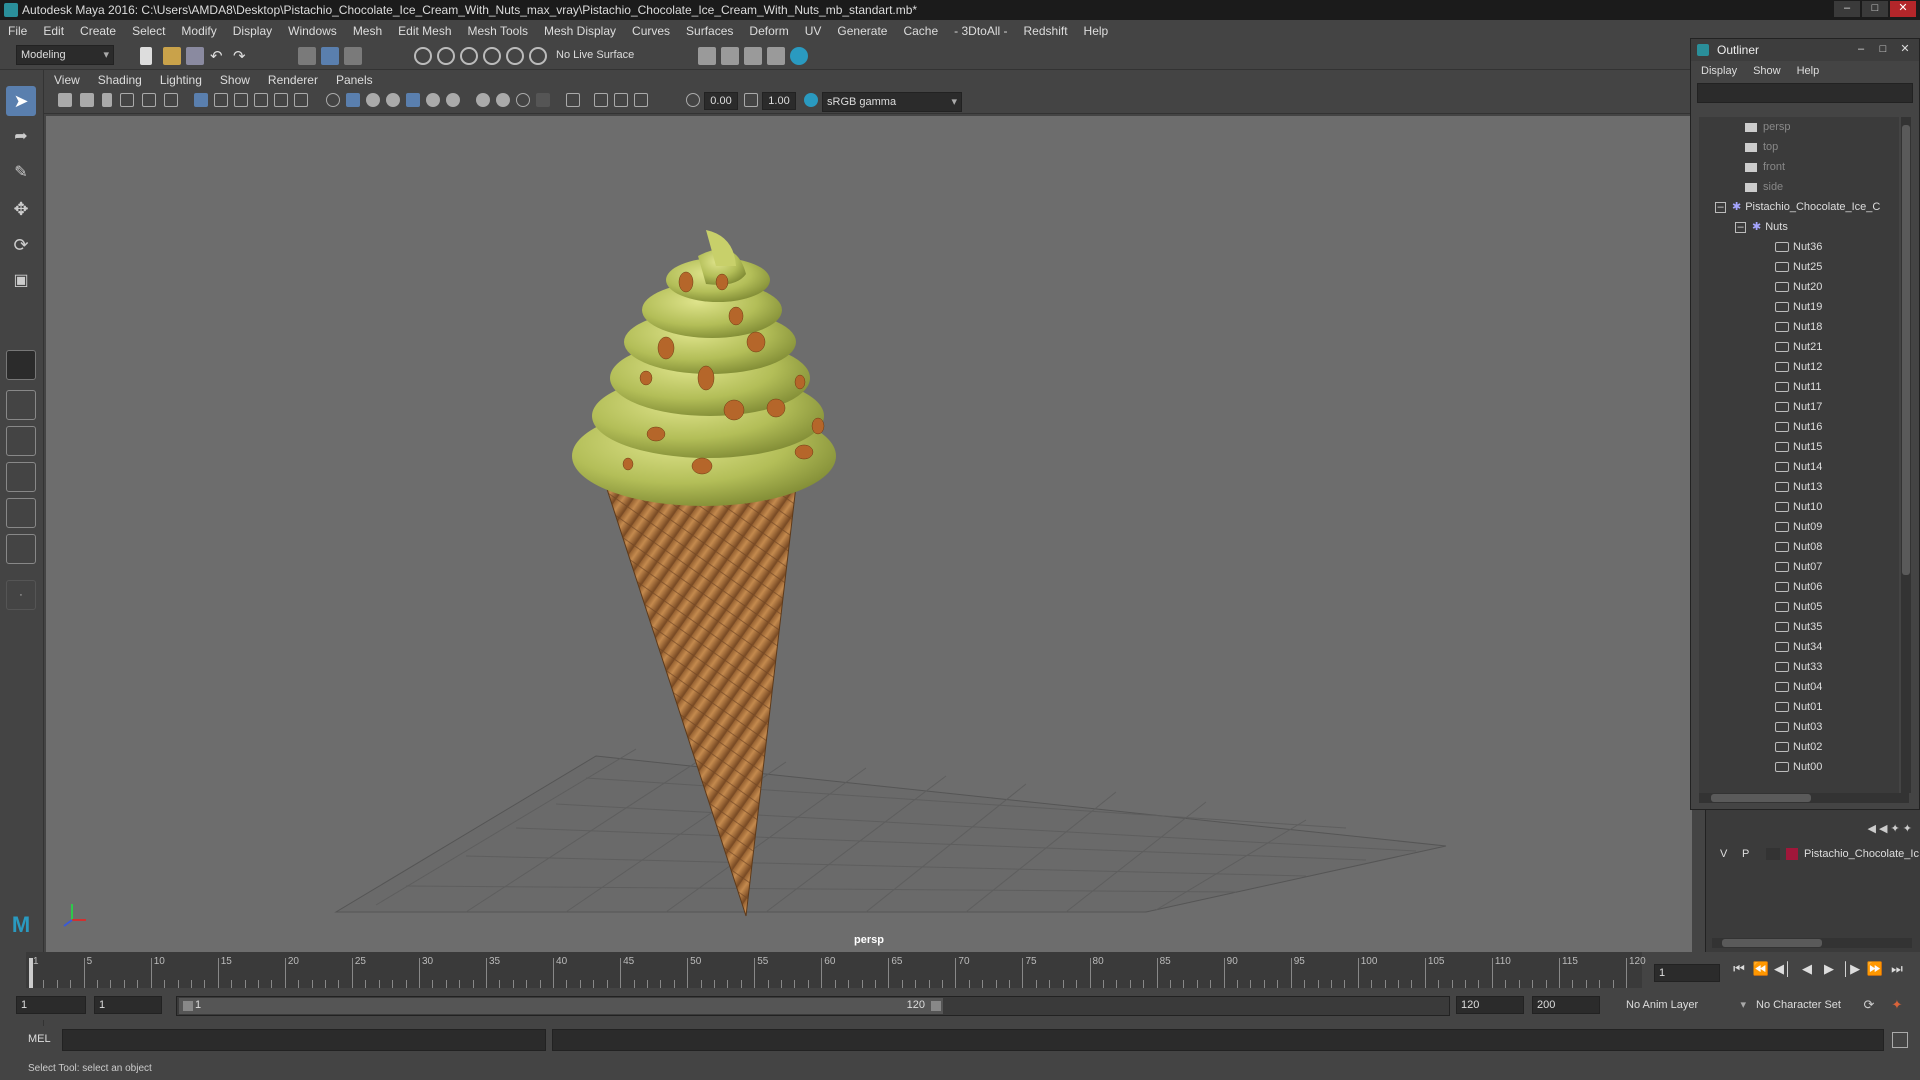 The height and width of the screenshot is (1080, 1920). What do you see at coordinates (424, 31) in the screenshot?
I see `menu-edit-mesh: Edit Mesh` at bounding box center [424, 31].